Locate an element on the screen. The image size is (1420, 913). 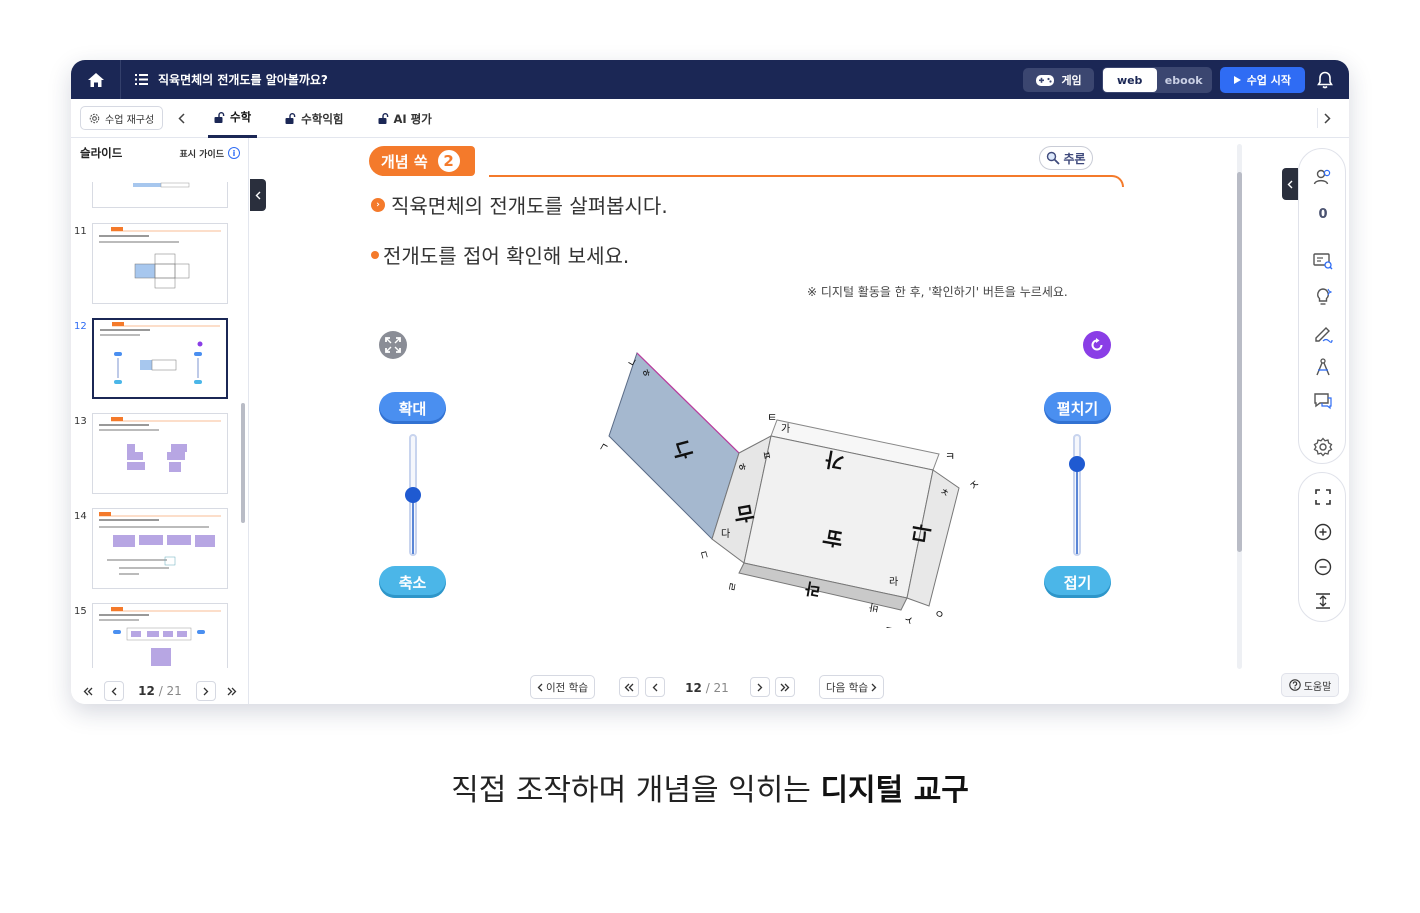
slide-thumbnail-list: 11 12 13 14 15 is located at coordinates (157, 425).